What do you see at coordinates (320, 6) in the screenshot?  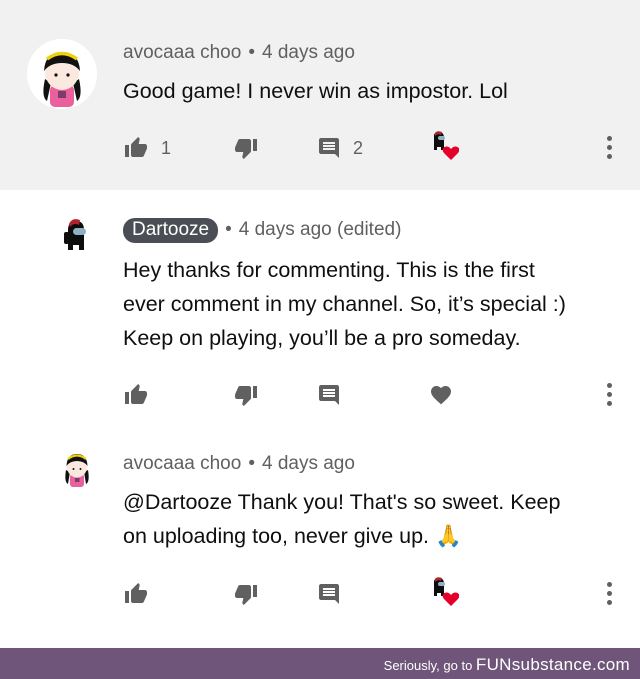 I see `top-strip` at bounding box center [320, 6].